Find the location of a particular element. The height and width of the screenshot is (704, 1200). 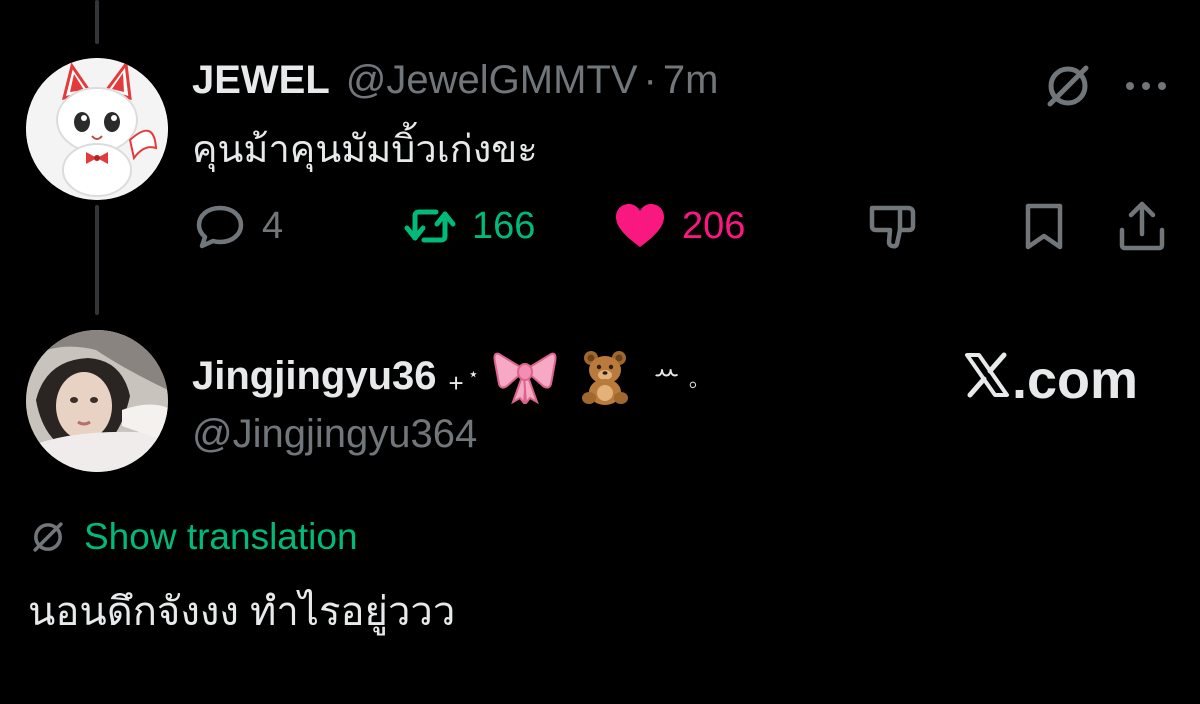

reply-button: 4 is located at coordinates (237, 226).